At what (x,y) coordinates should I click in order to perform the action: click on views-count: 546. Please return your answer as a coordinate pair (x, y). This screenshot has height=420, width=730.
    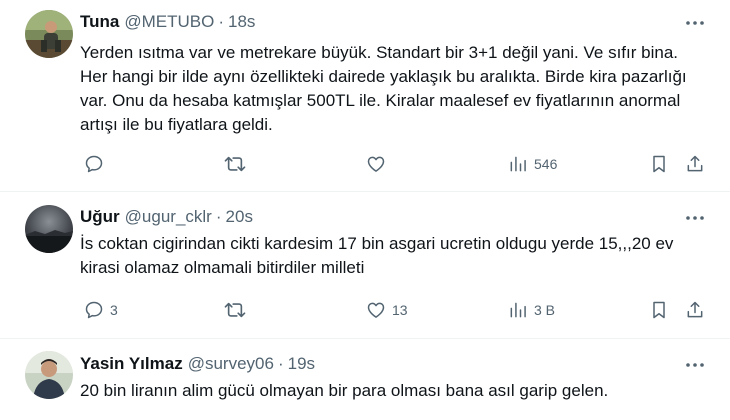
    Looking at the image, I should click on (546, 164).